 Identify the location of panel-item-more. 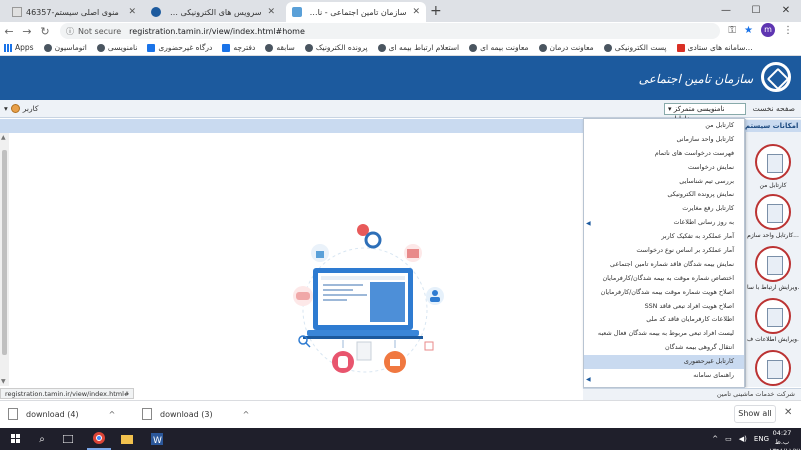
(773, 368).